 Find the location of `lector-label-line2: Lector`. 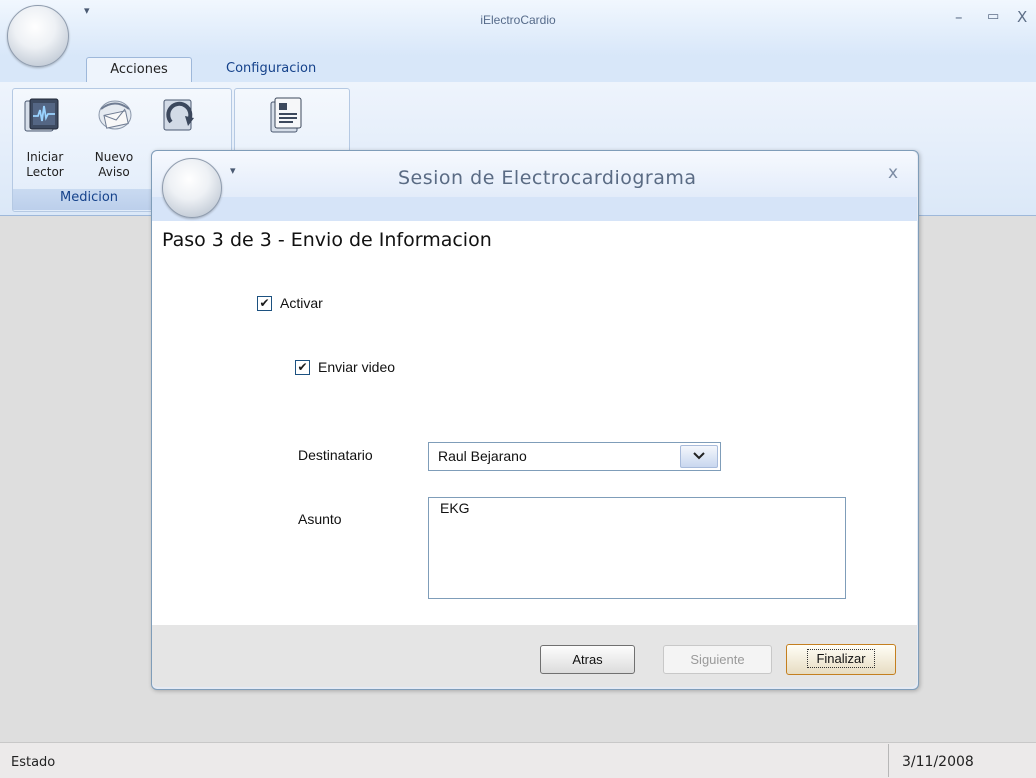

lector-label-line2: Lector is located at coordinates (45, 172).